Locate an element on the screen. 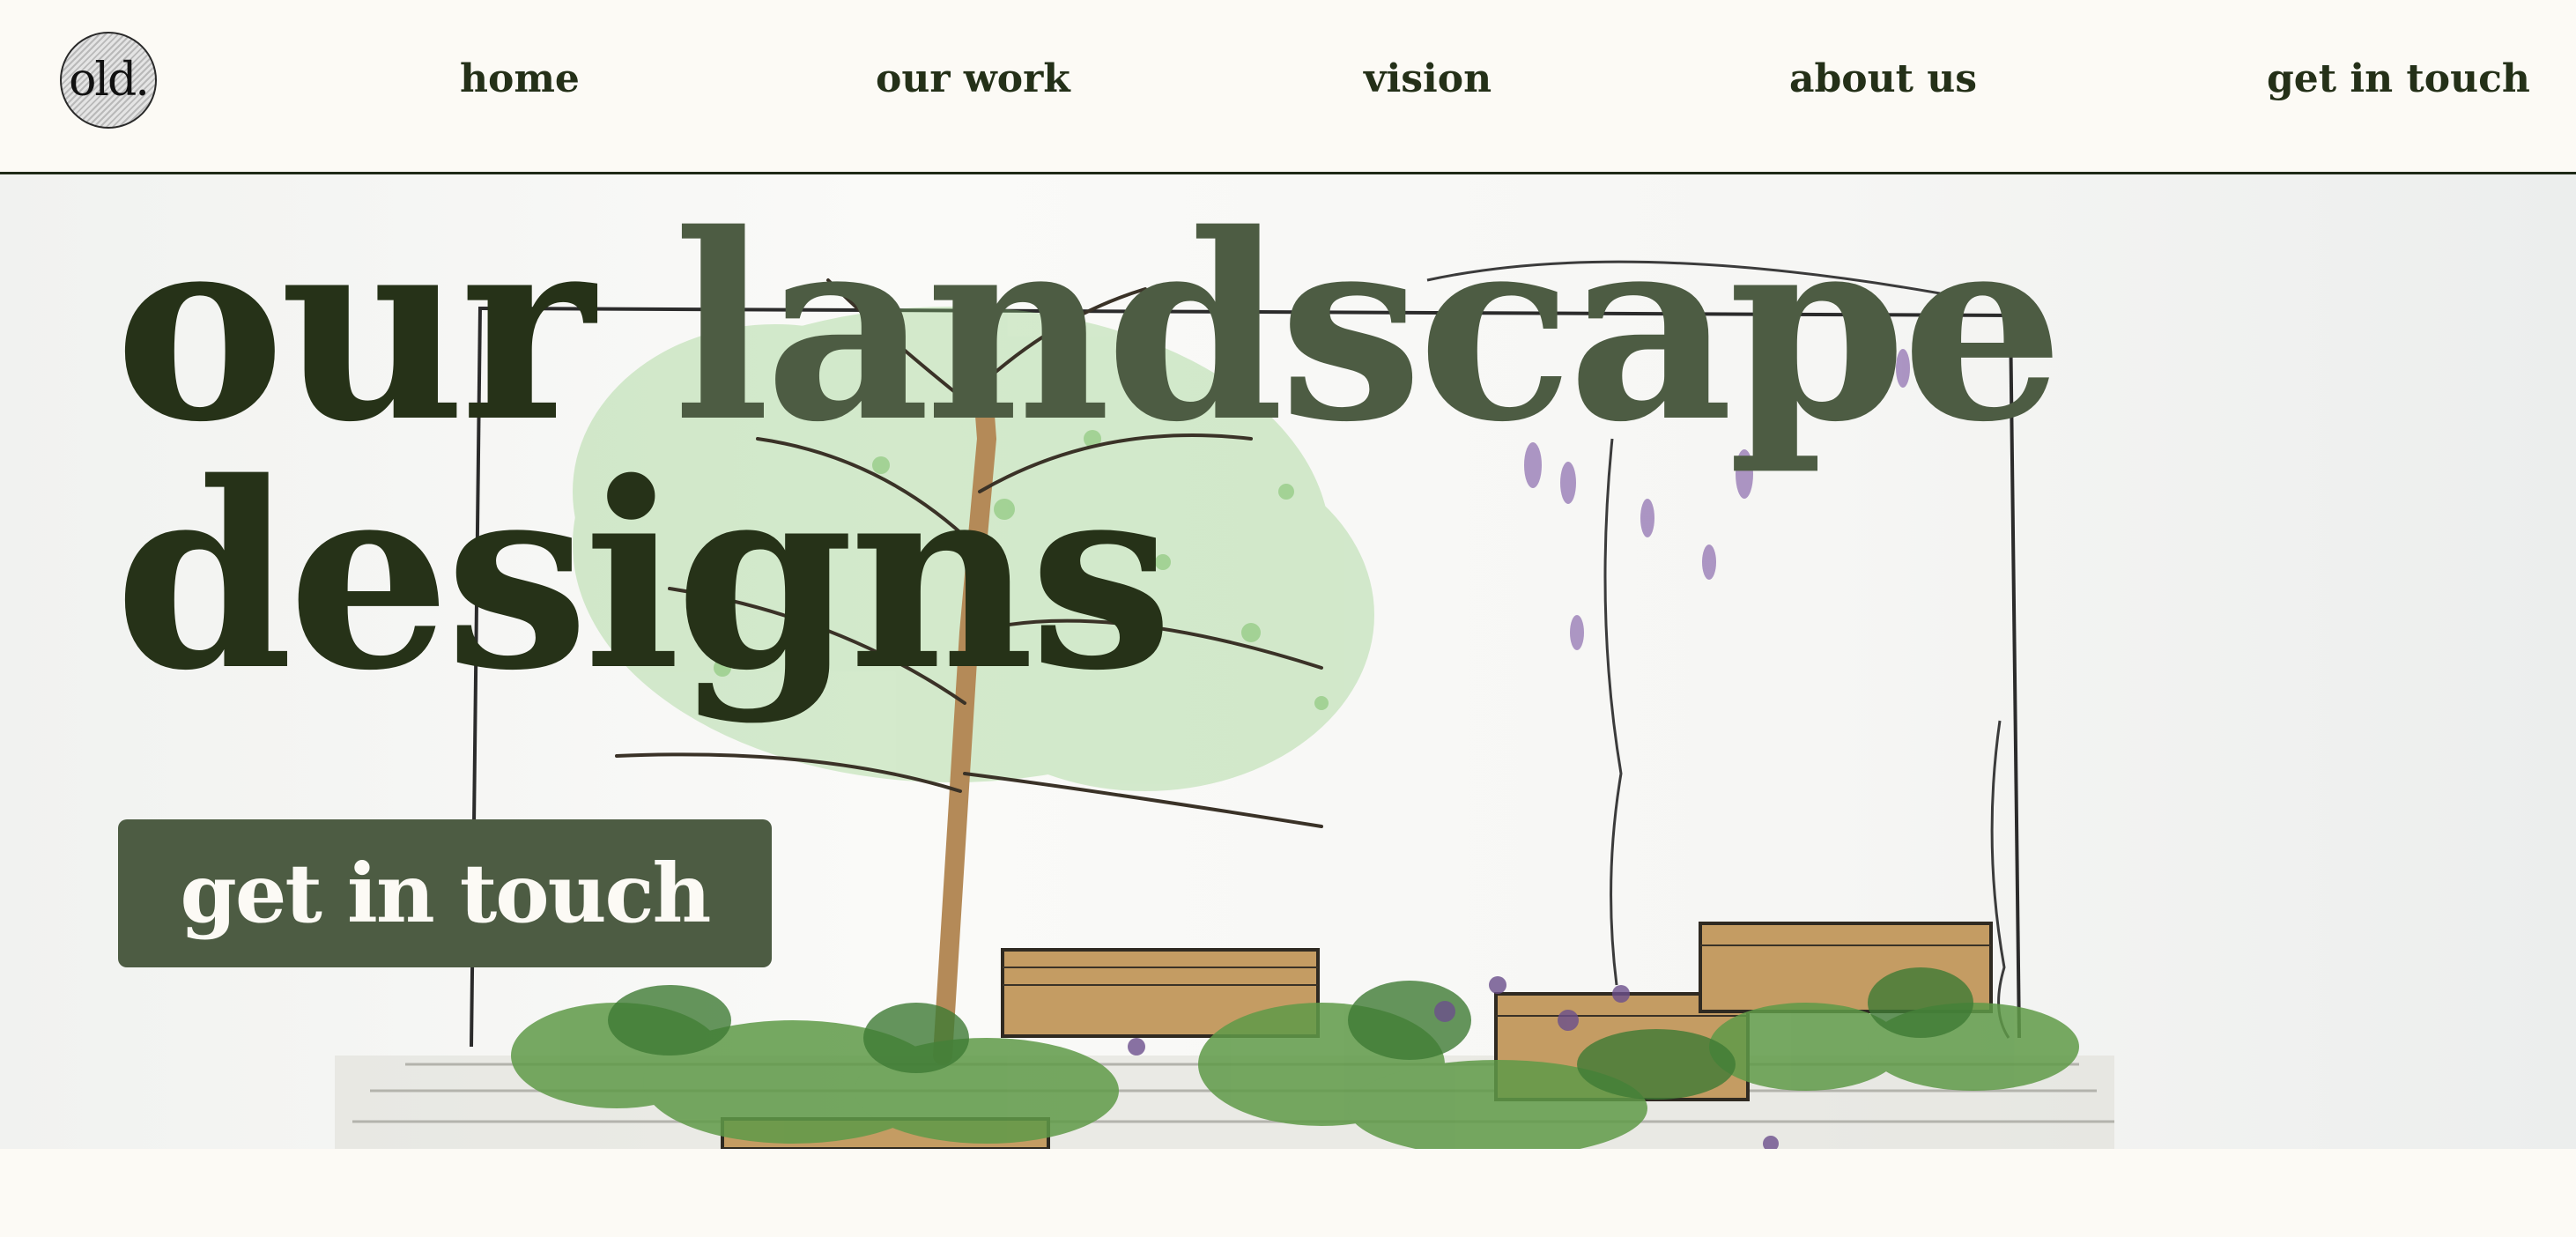 The height and width of the screenshot is (1237, 2576). brand-logo: old. is located at coordinates (109, 80).